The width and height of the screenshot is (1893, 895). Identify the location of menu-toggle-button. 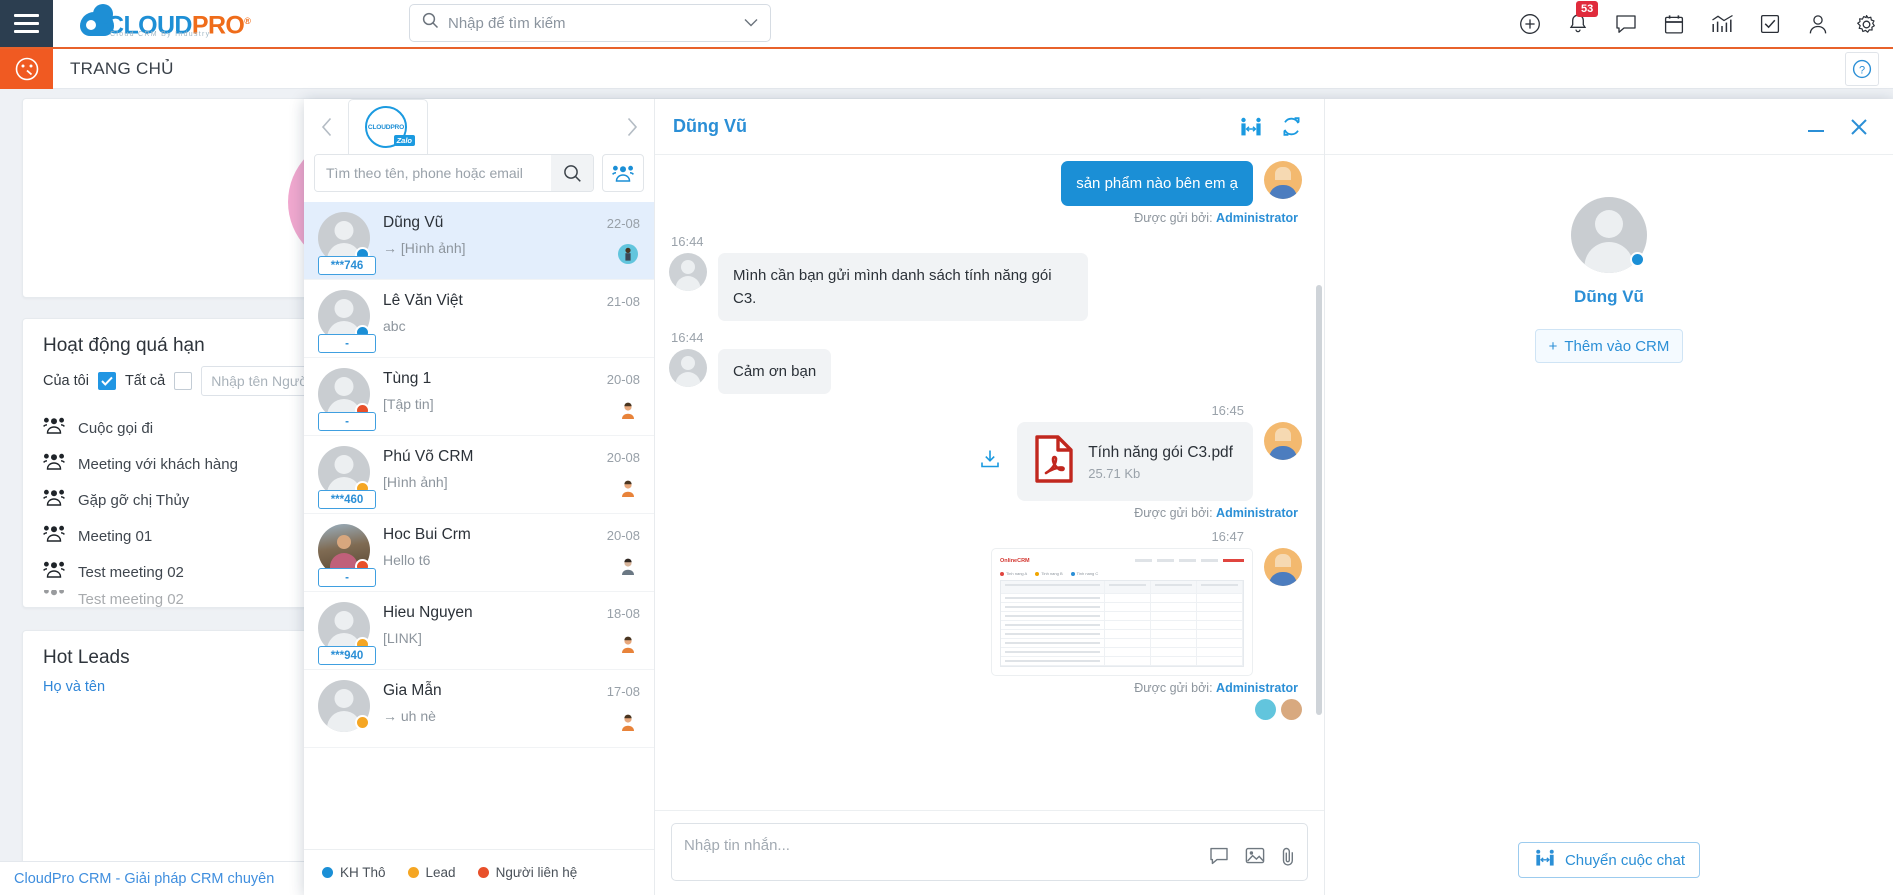
(26, 24).